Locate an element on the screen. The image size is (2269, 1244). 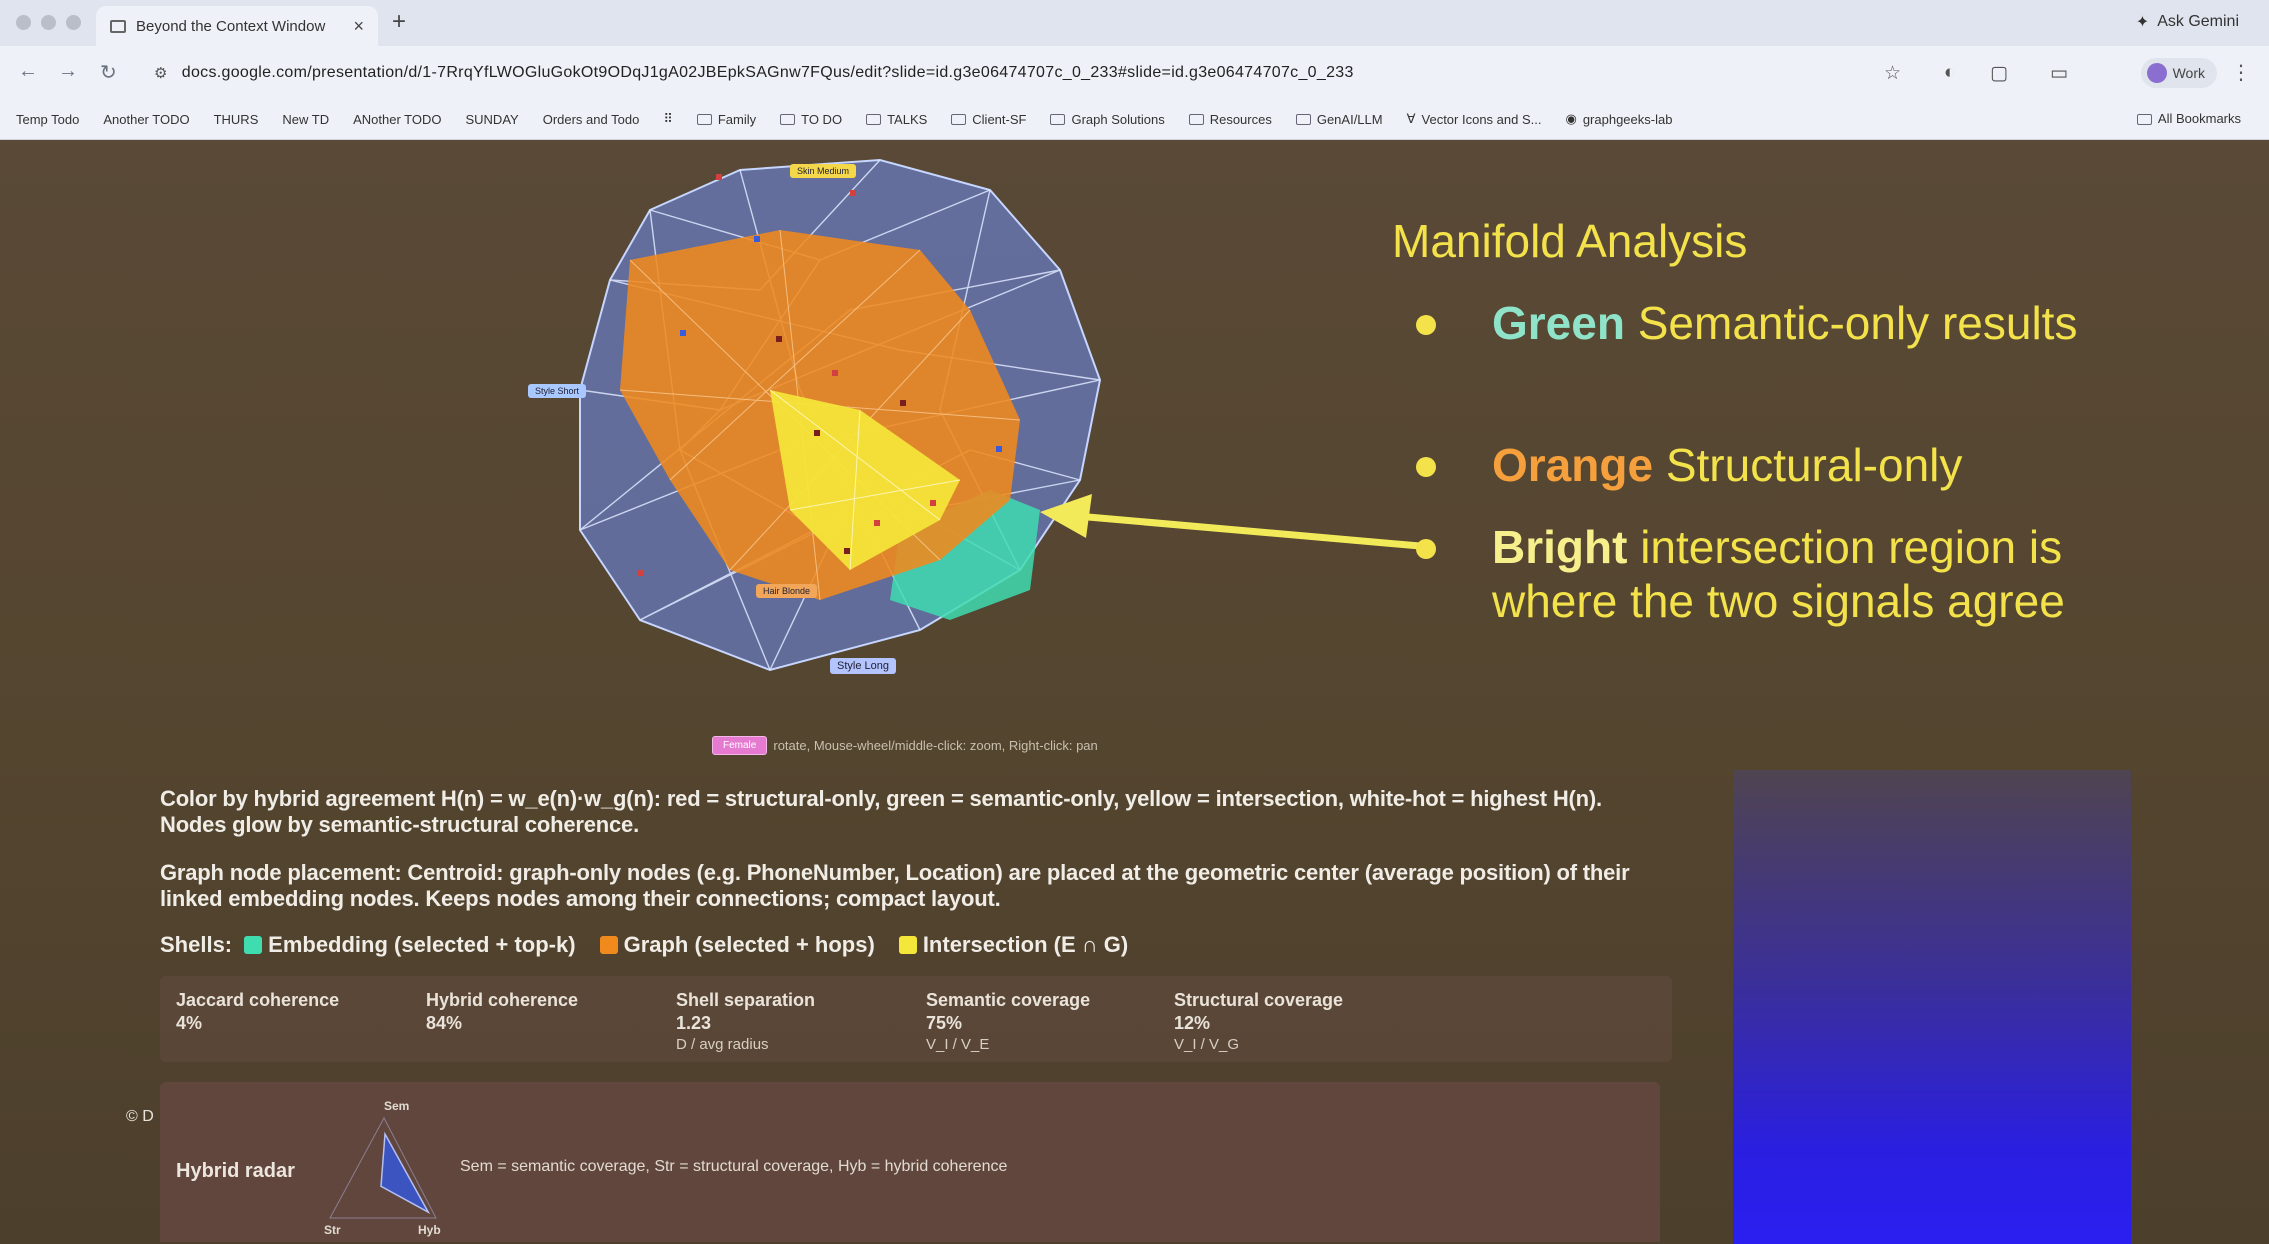
bullet-text: Orange Structural-only is located at coordinates (1811, 465).